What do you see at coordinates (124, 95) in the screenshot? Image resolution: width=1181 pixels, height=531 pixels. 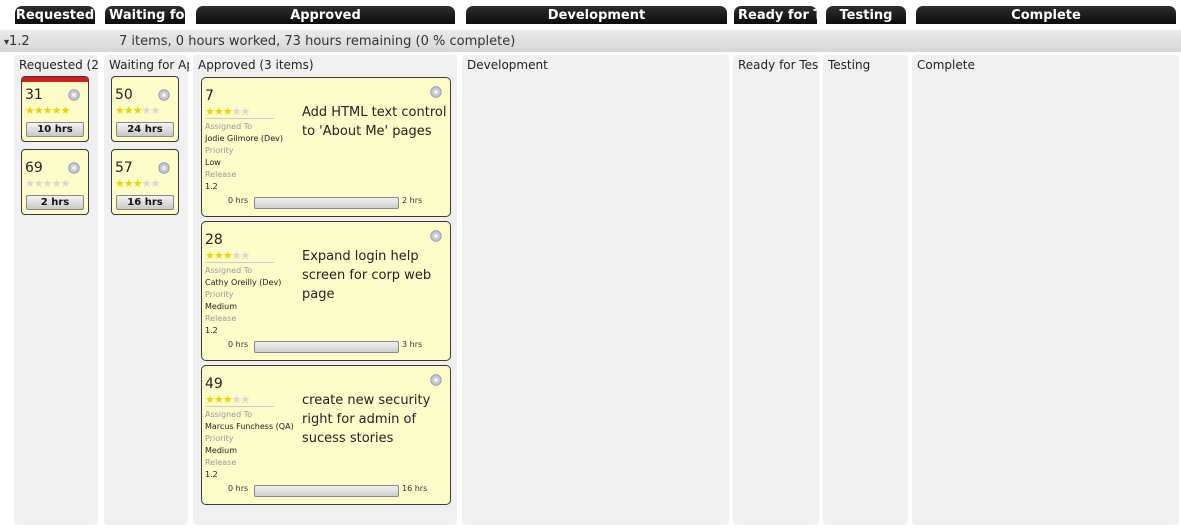 I see `card-id: 50` at bounding box center [124, 95].